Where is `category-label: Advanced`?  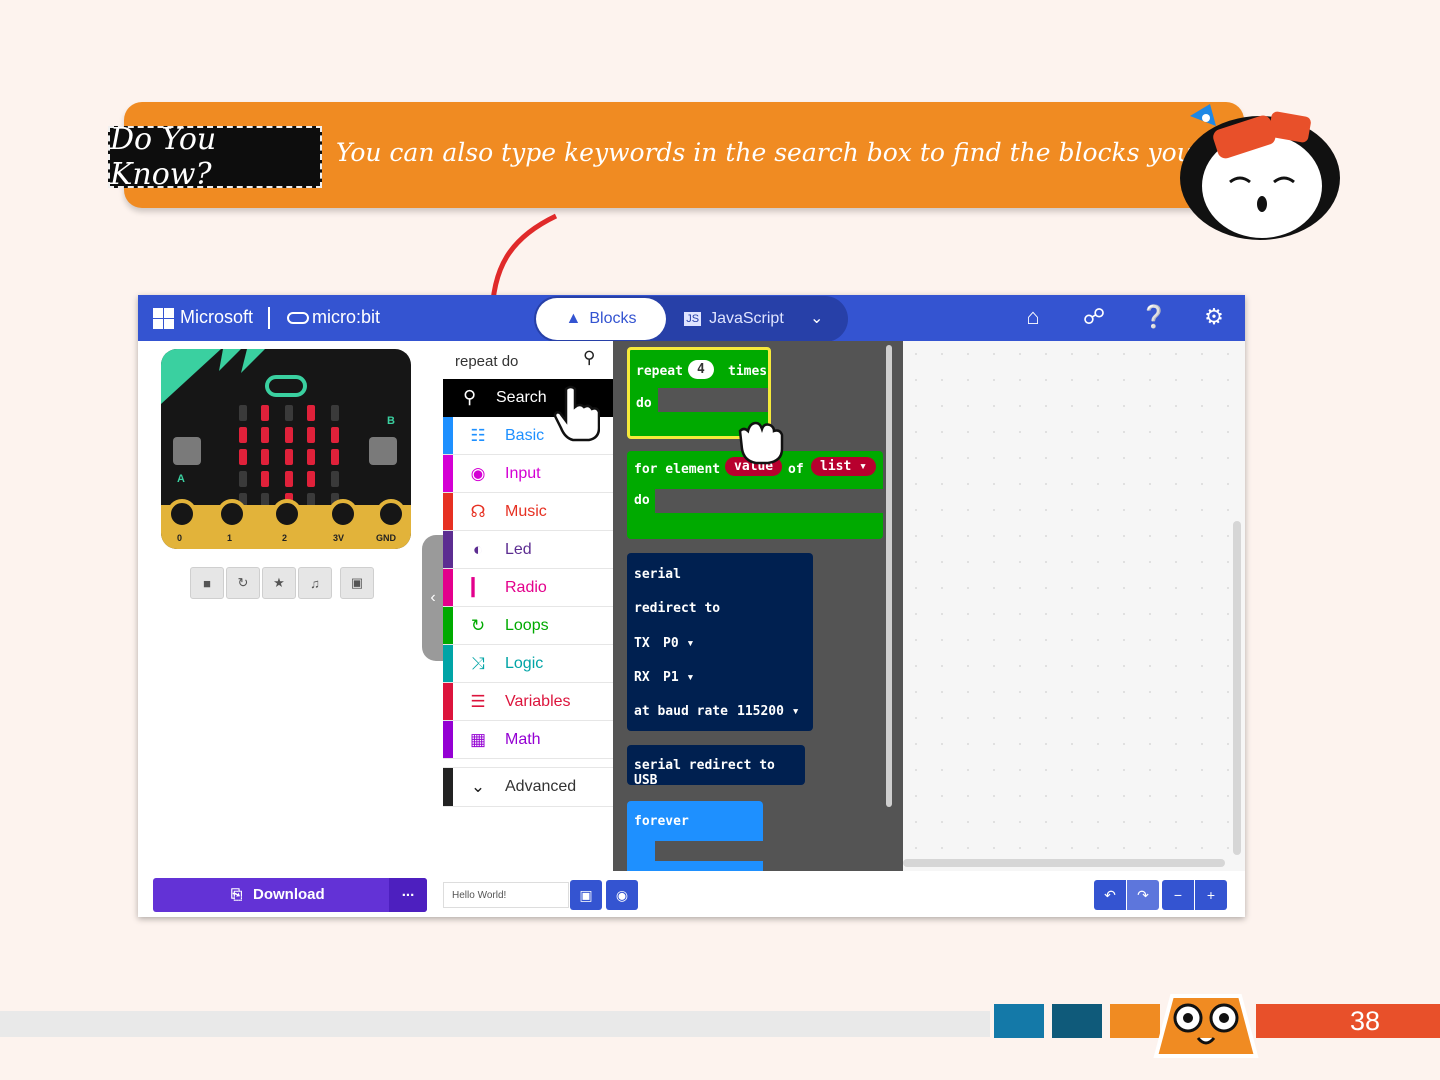
category-label: Advanced is located at coordinates (541, 786).